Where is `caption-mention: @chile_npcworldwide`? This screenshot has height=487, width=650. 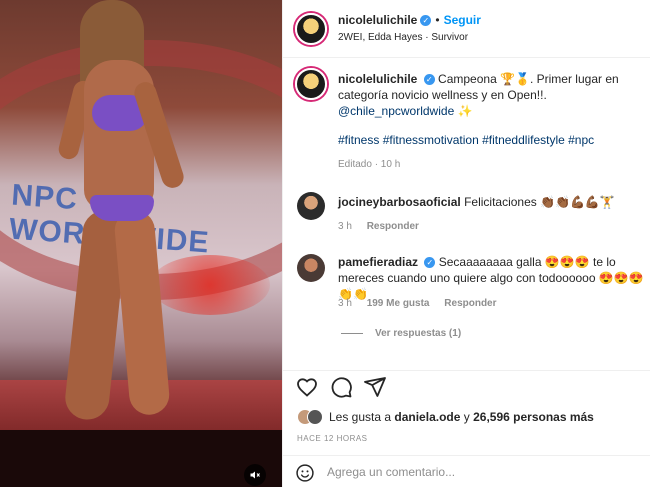
caption-mention: @chile_npcworldwide is located at coordinates (396, 111).